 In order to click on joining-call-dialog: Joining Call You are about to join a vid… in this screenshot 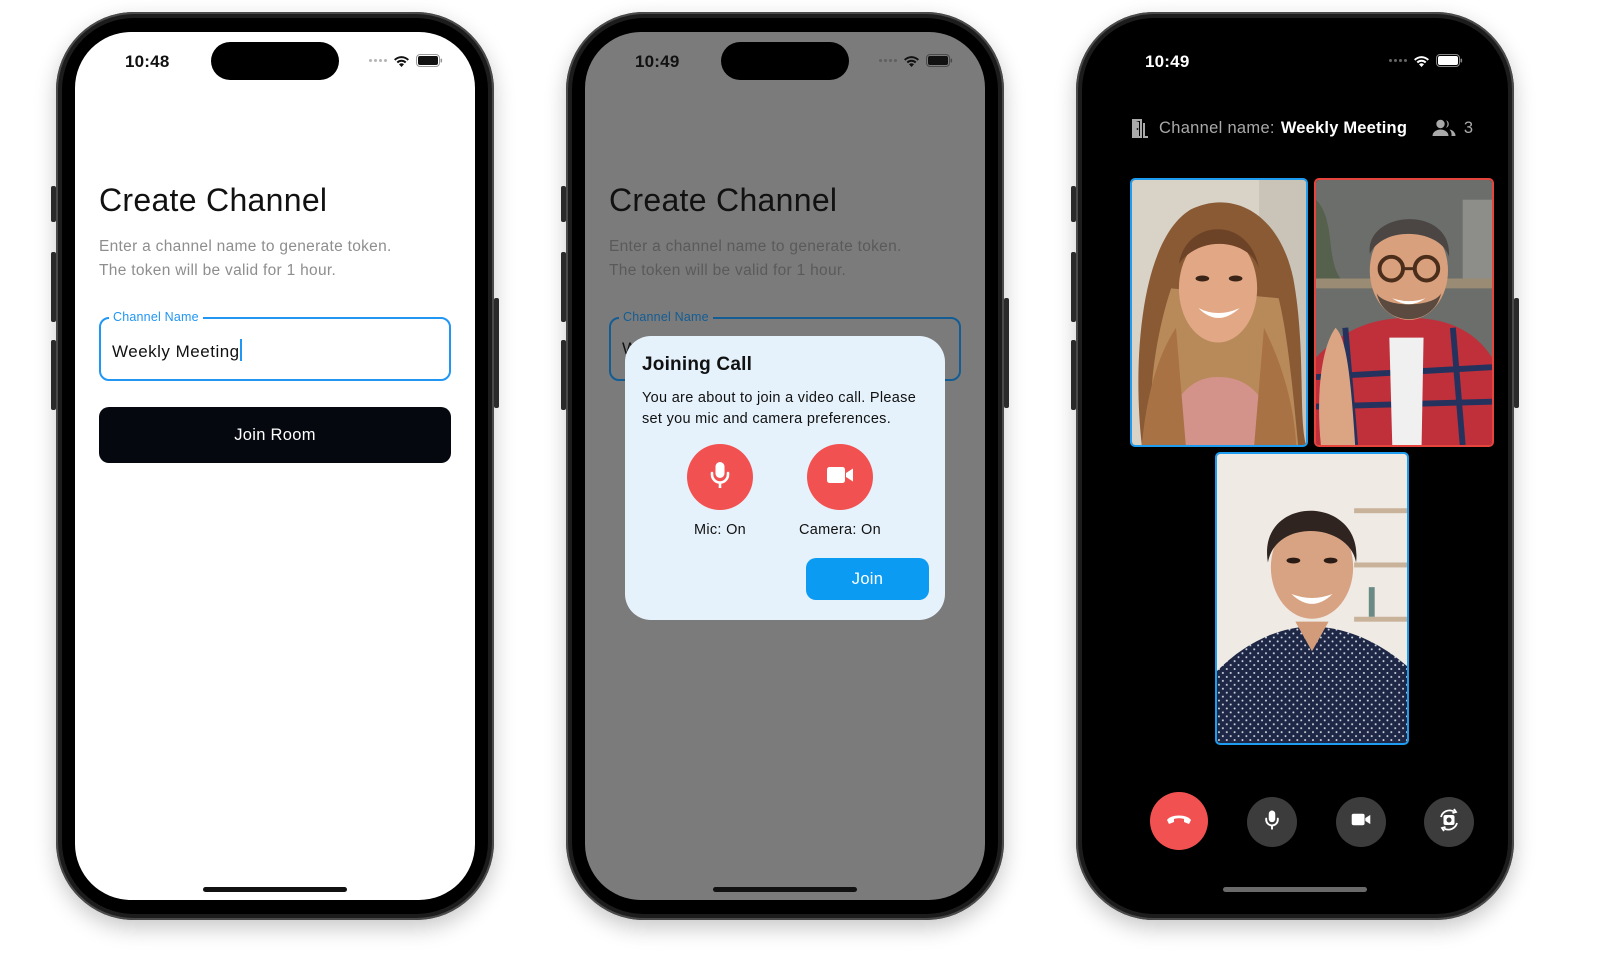, I will do `click(785, 478)`.